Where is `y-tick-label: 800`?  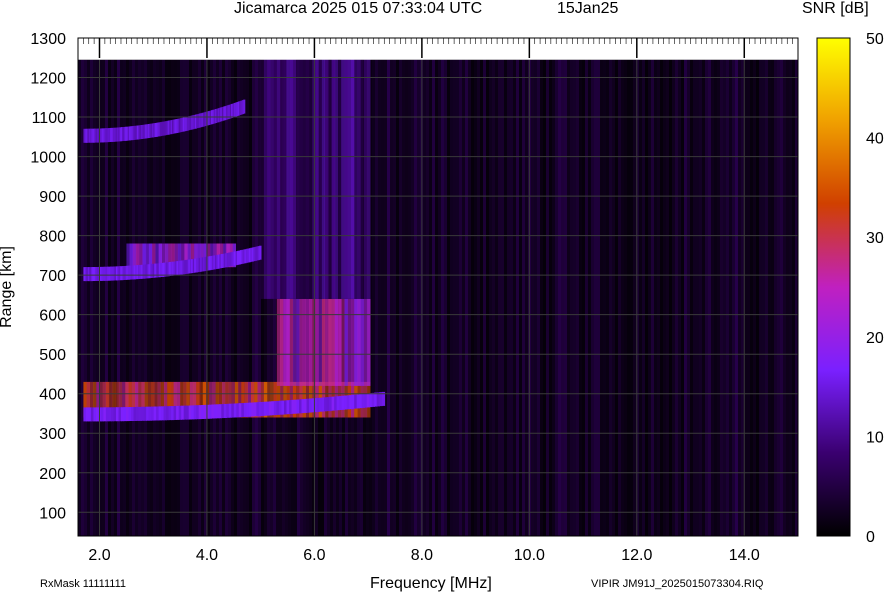
y-tick-label: 800 is located at coordinates (52, 237).